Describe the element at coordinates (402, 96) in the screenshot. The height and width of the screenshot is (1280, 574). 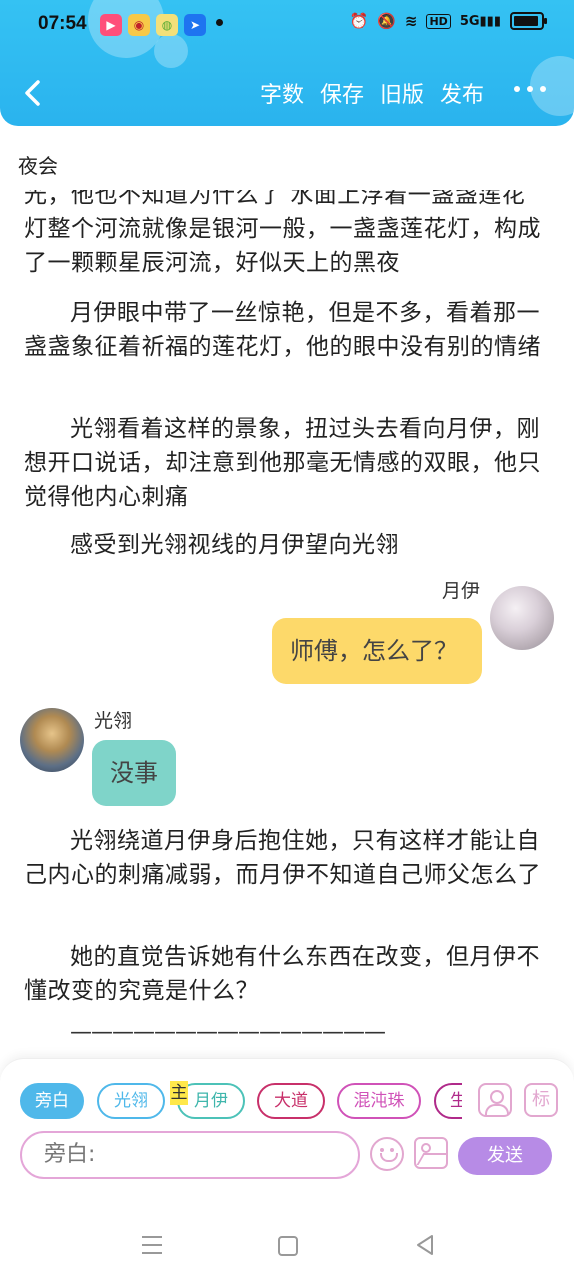
I see `old-version-button: 旧版` at that location.